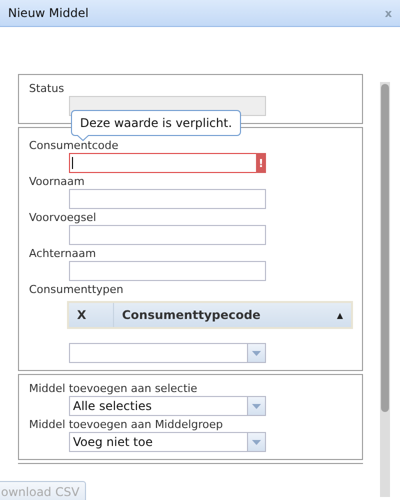 The height and width of the screenshot is (500, 400). What do you see at coordinates (83, 138) in the screenshot?
I see `tooltip-pointer` at bounding box center [83, 138].